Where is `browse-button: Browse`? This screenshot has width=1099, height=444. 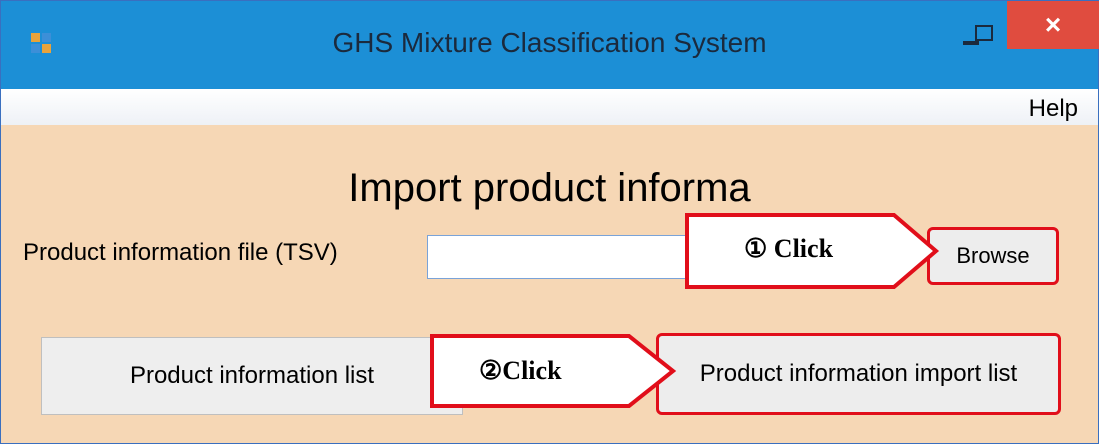
browse-button: Browse is located at coordinates (993, 256).